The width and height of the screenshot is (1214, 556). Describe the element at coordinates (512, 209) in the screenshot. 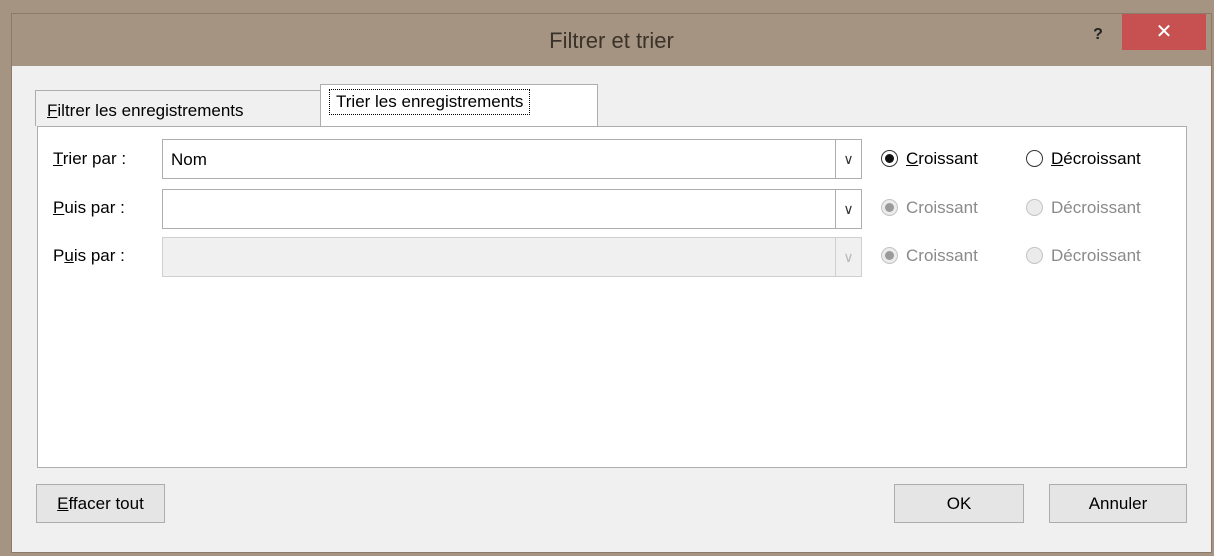

I see `then-by-select-1: ∨` at that location.